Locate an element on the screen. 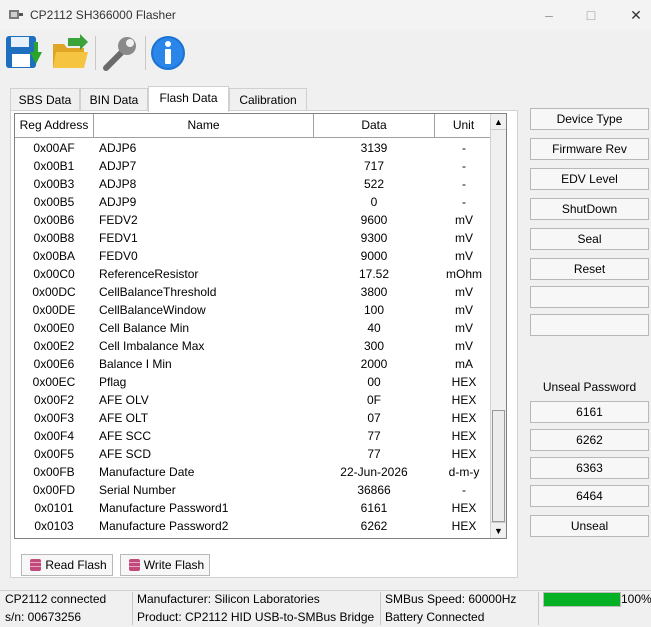 This screenshot has height=627, width=651. name-cell: FEDV2 is located at coordinates (118, 220).